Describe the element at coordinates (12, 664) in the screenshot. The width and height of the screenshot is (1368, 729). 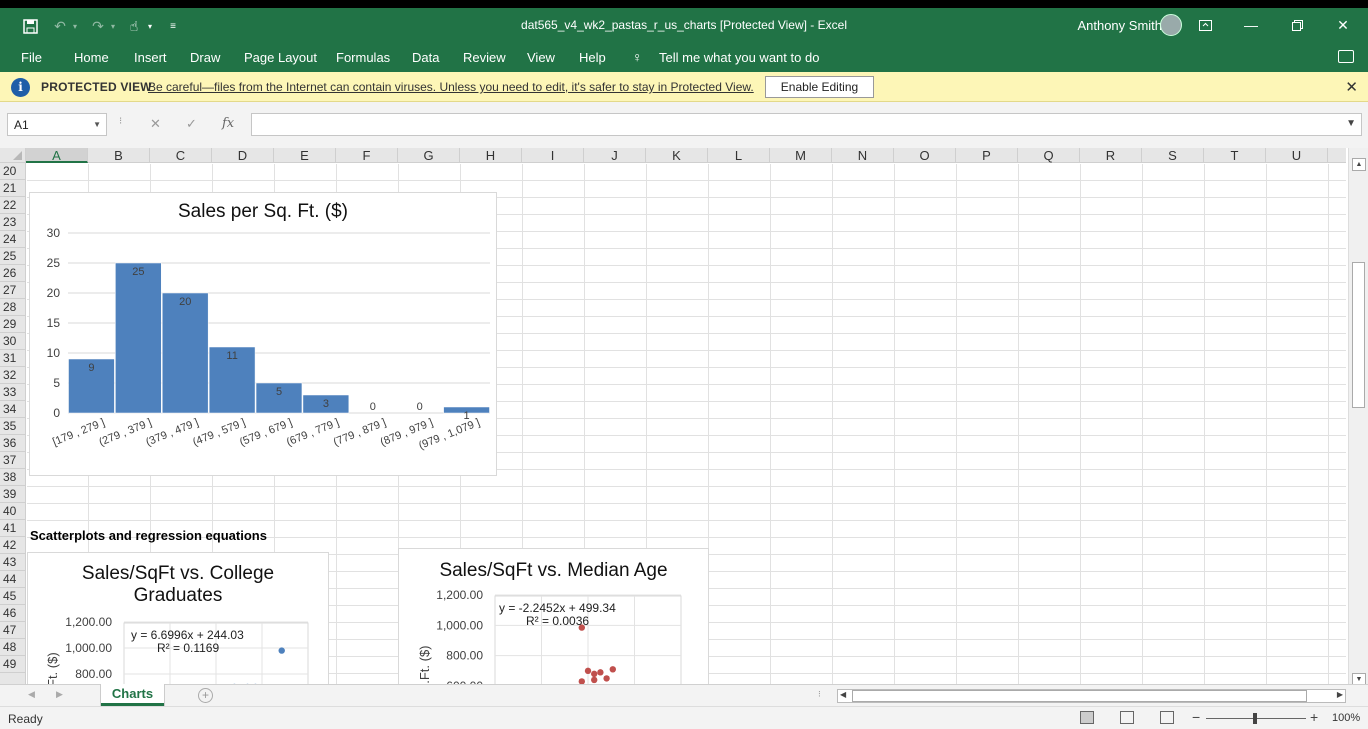
I see `row-header-49: 49` at that location.